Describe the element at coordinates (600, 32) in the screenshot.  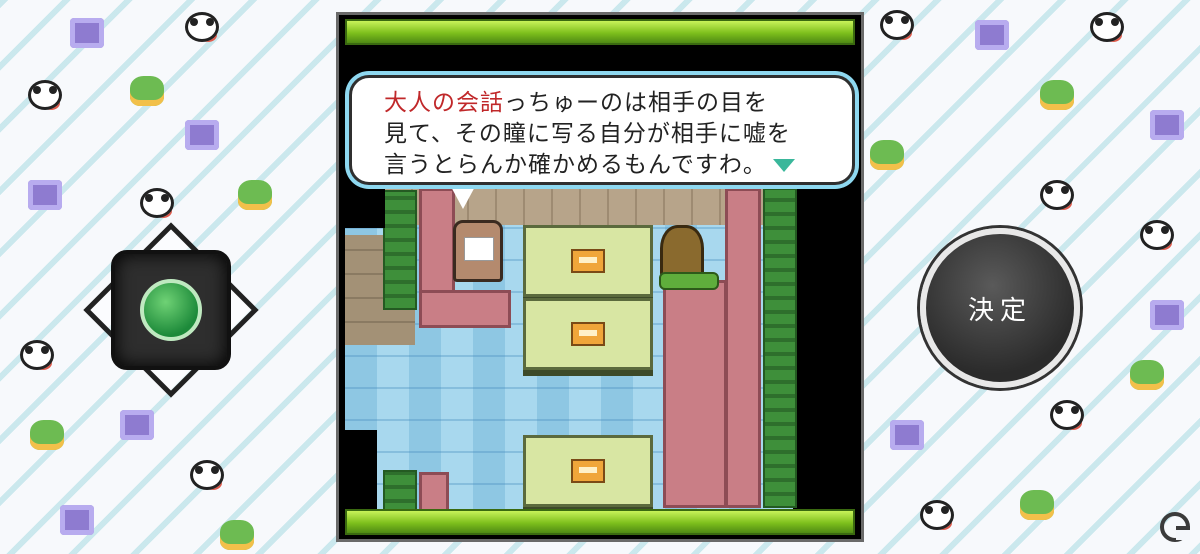
I see `screen-top-bar` at that location.